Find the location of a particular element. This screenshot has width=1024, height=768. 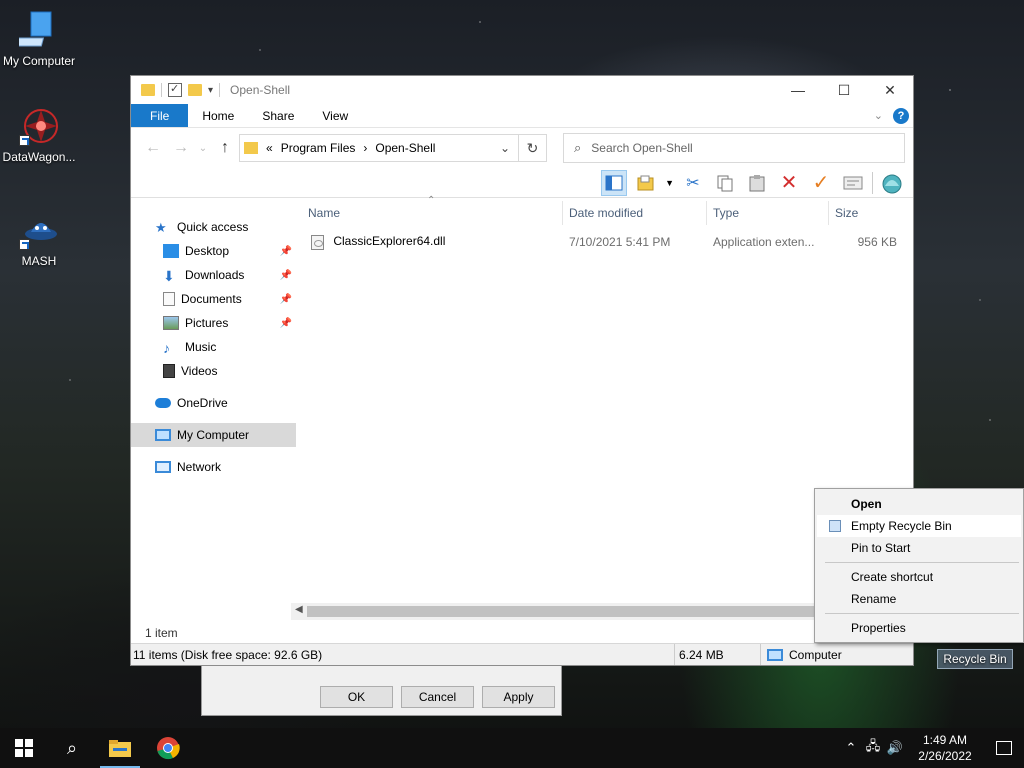

rename-check-icon: ✓ is located at coordinates (821, 183).